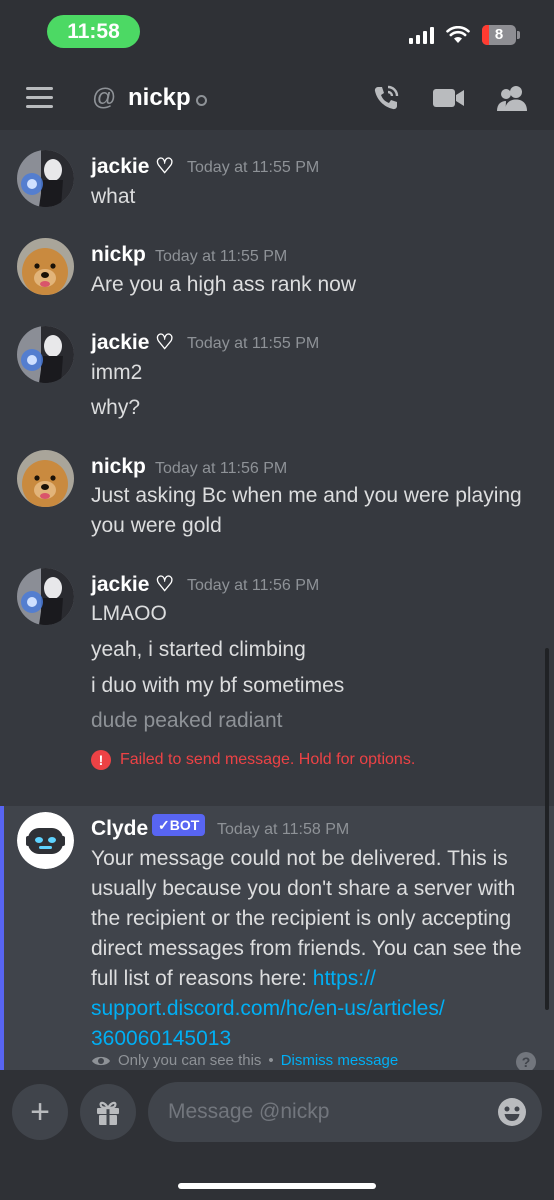 The width and height of the screenshot is (554, 1200). What do you see at coordinates (45, 840) in the screenshot?
I see `clyde-avatar` at bounding box center [45, 840].